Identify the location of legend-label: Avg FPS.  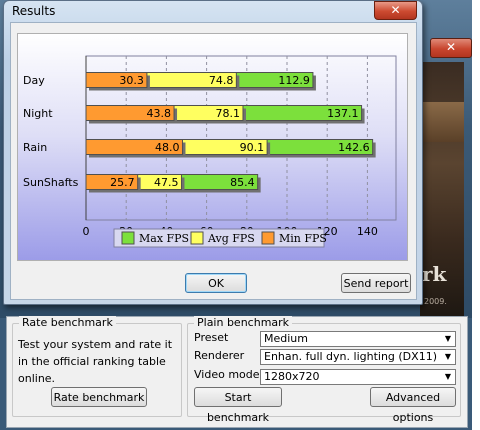
(231, 238).